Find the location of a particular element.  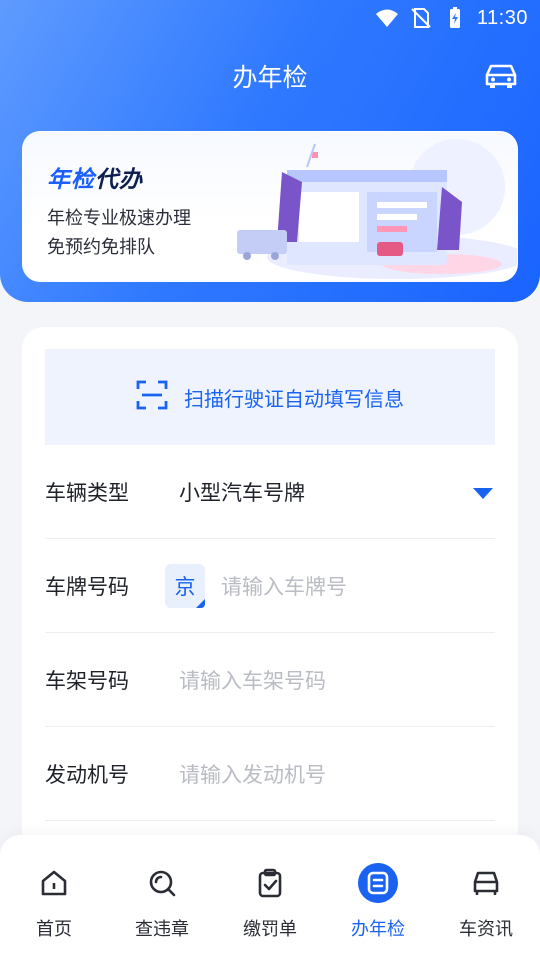

province-value: 京 is located at coordinates (185, 586).